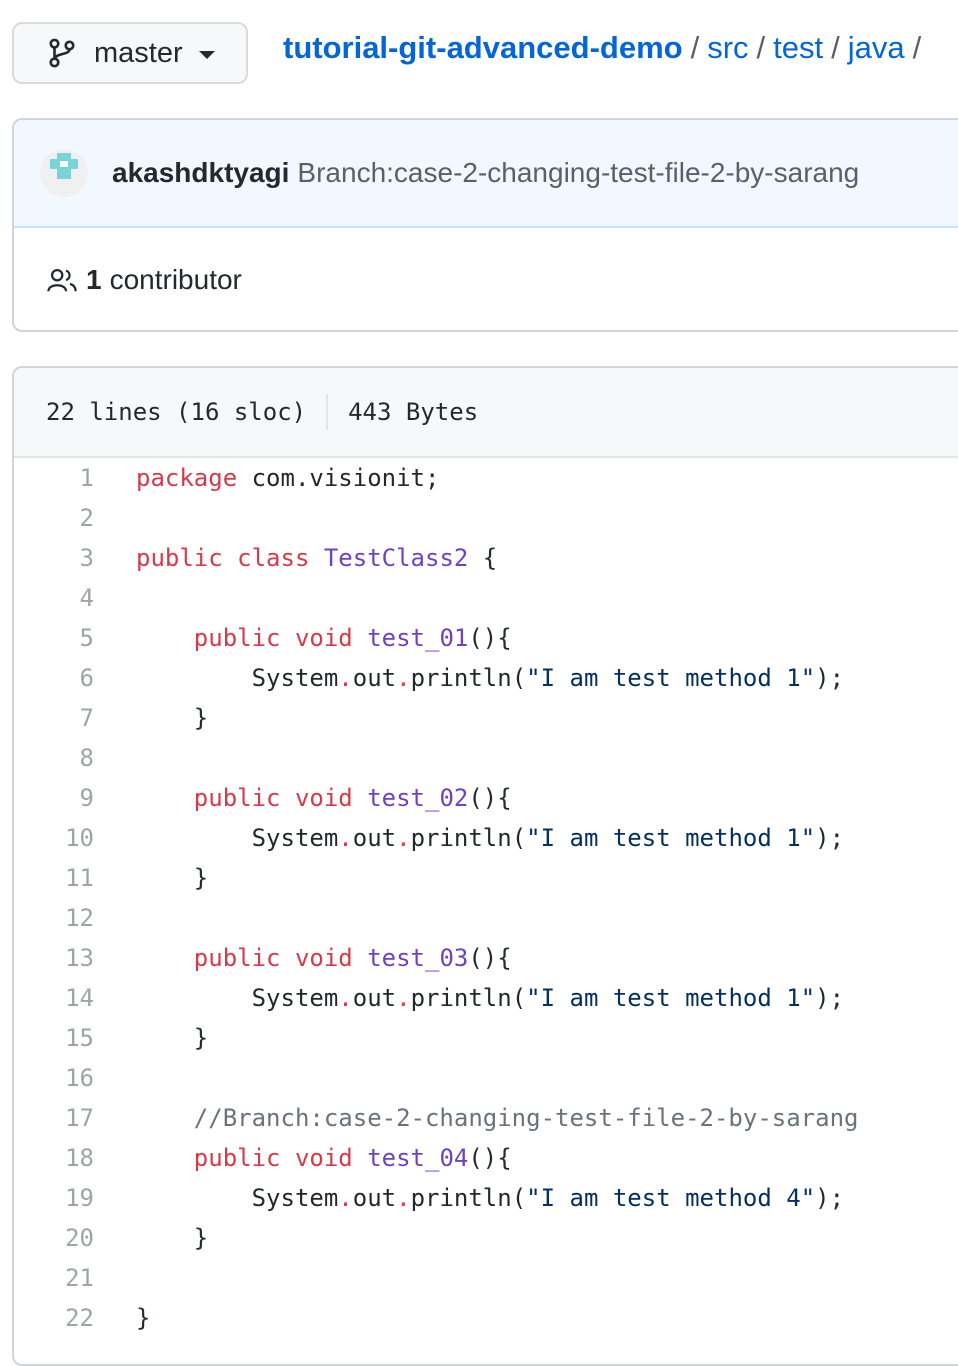 This screenshot has width=958, height=1366. I want to click on code-line: 7 }, so click(486, 718).